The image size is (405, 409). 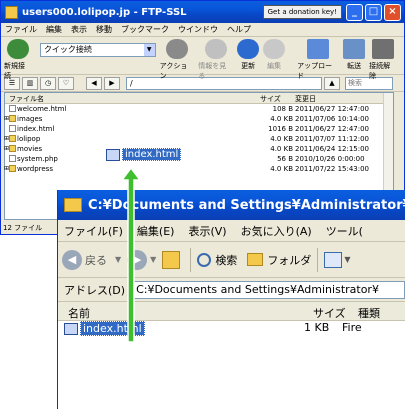 I want to click on menu-file: ファイル, so click(x=21, y=29).